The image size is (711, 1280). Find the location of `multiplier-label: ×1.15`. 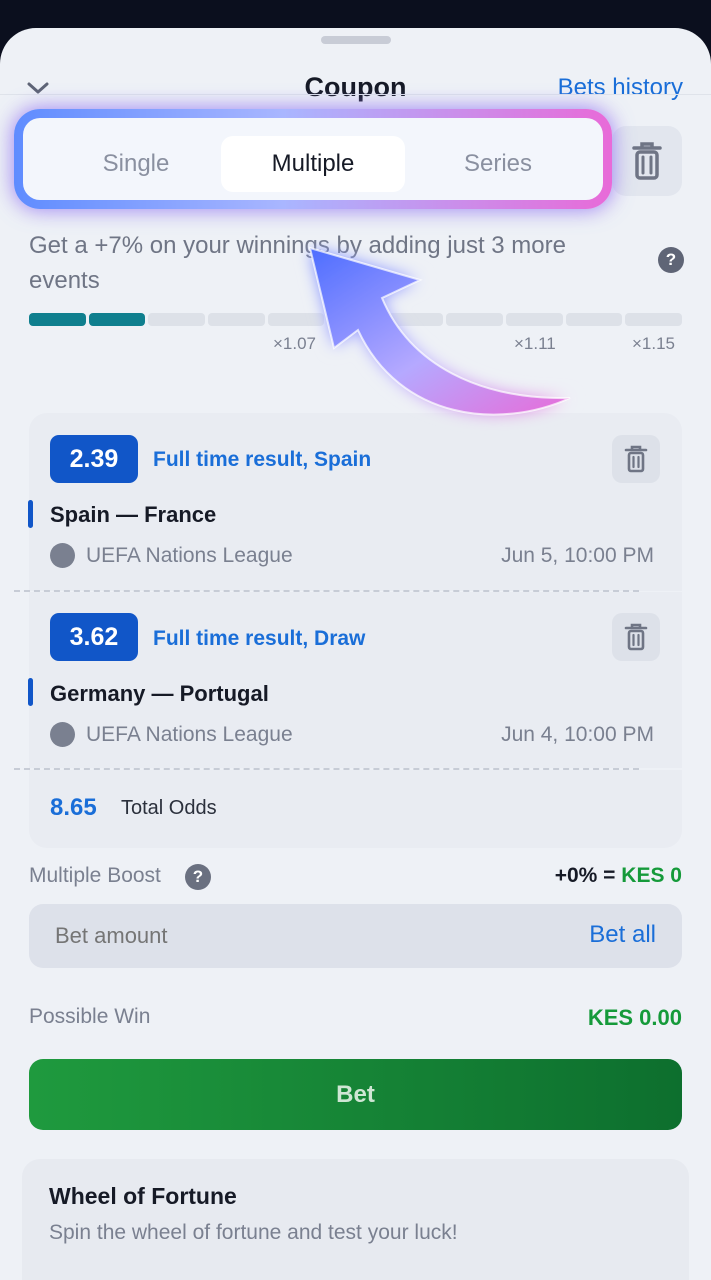

multiplier-label: ×1.15 is located at coordinates (654, 343).